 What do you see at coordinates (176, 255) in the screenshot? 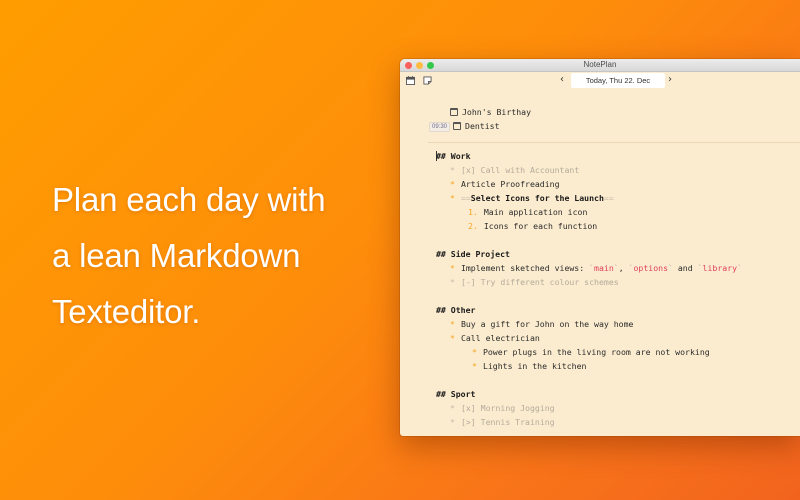
I see `tagline-line-2: a lean Markdown` at bounding box center [176, 255].